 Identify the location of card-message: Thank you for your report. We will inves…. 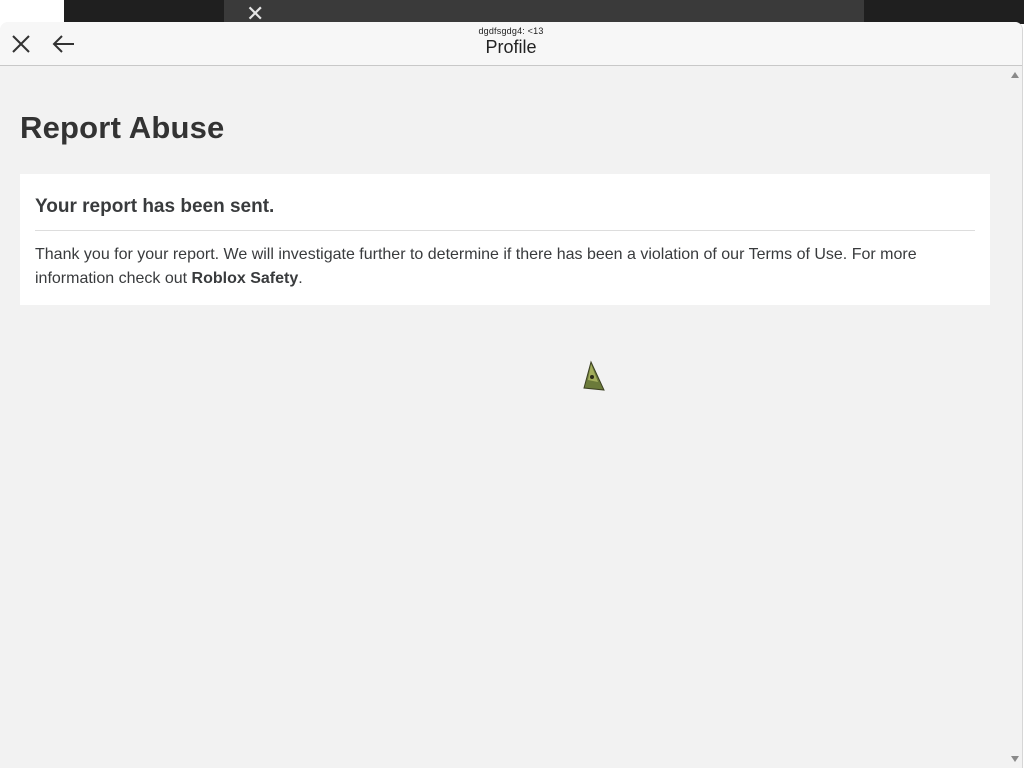
(500, 267).